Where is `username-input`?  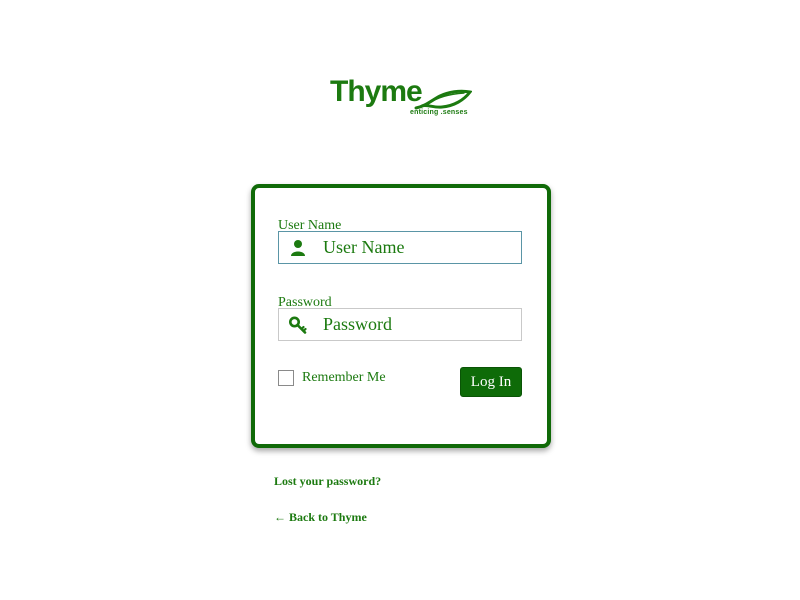 username-input is located at coordinates (420, 247).